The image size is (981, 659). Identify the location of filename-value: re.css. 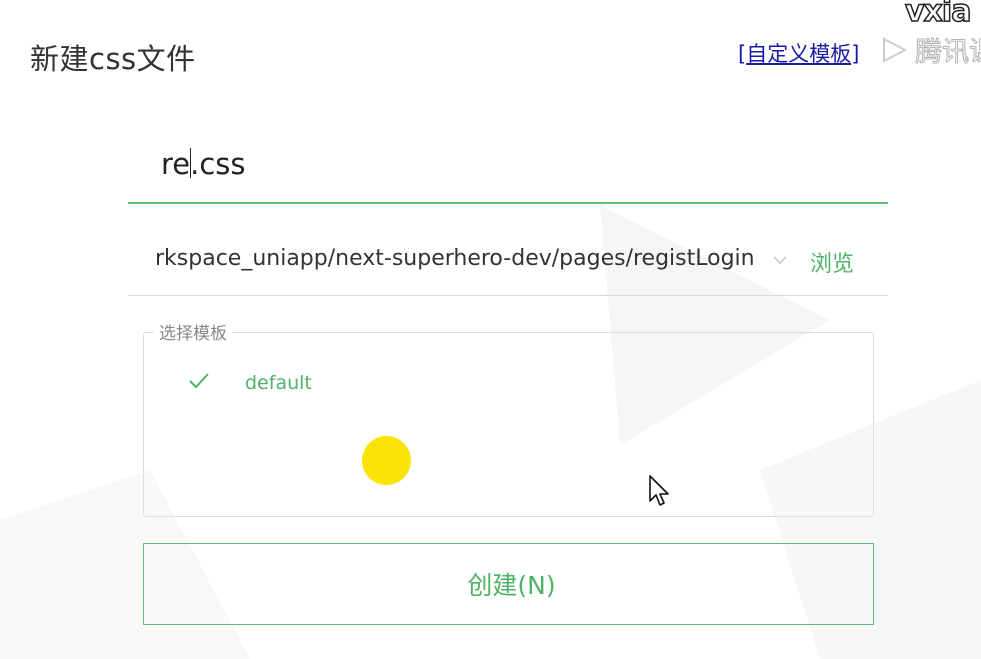
(203, 164).